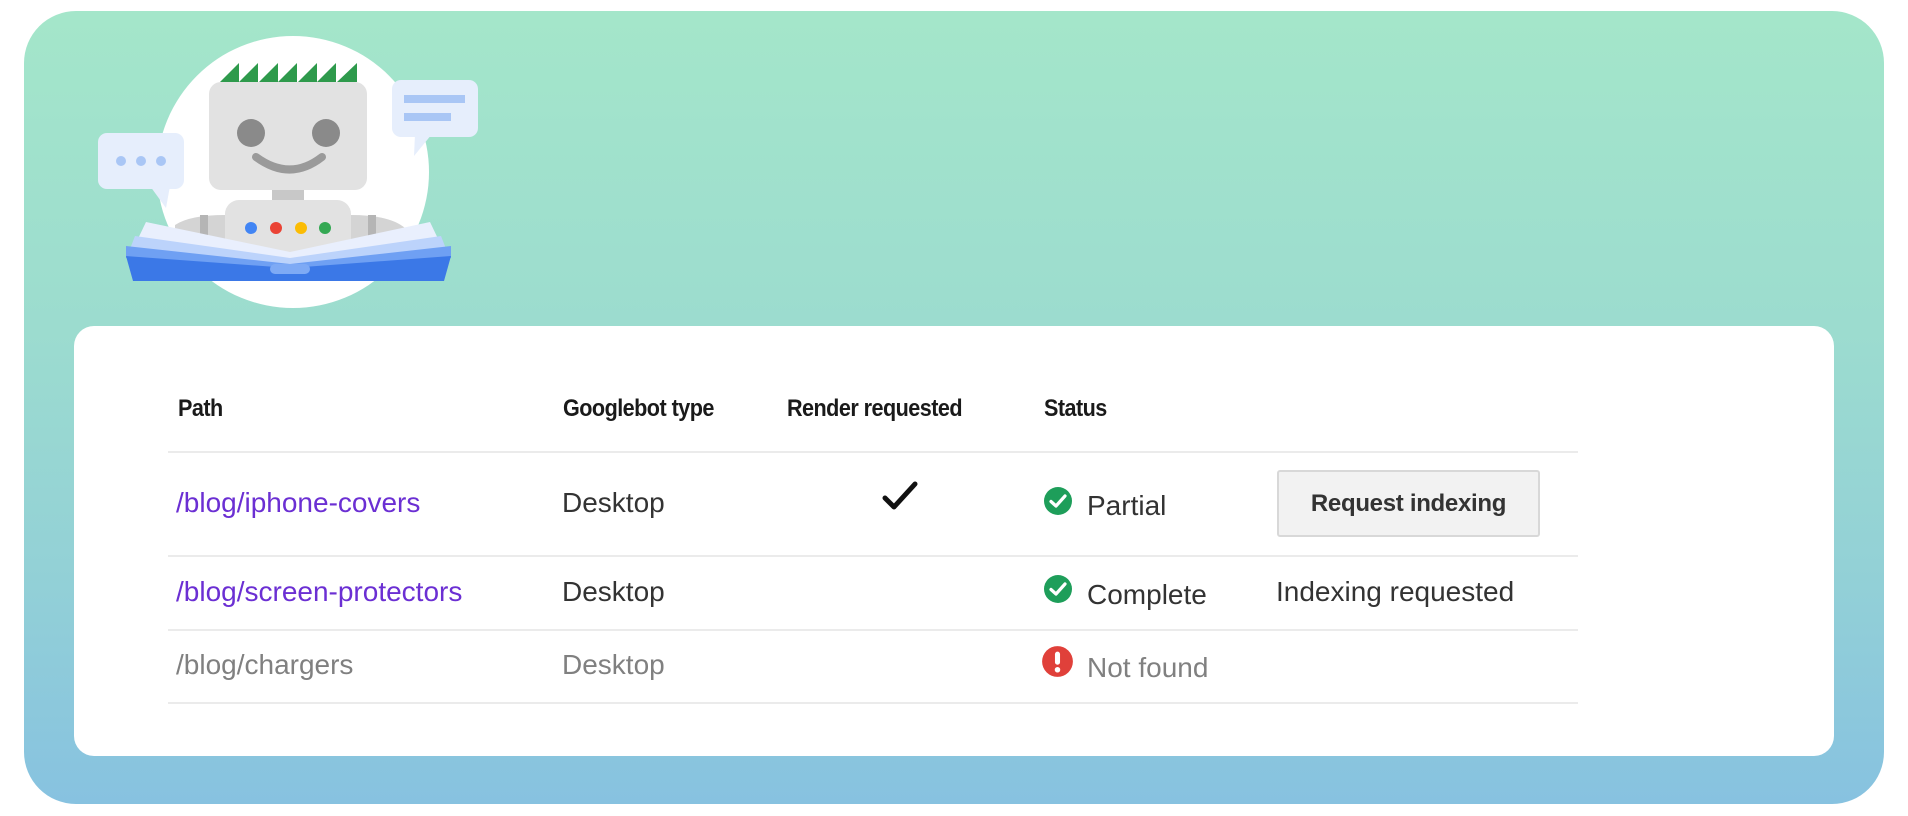 The image size is (1908, 816). What do you see at coordinates (301, 228) in the screenshot?
I see `google-dot-yellow` at bounding box center [301, 228].